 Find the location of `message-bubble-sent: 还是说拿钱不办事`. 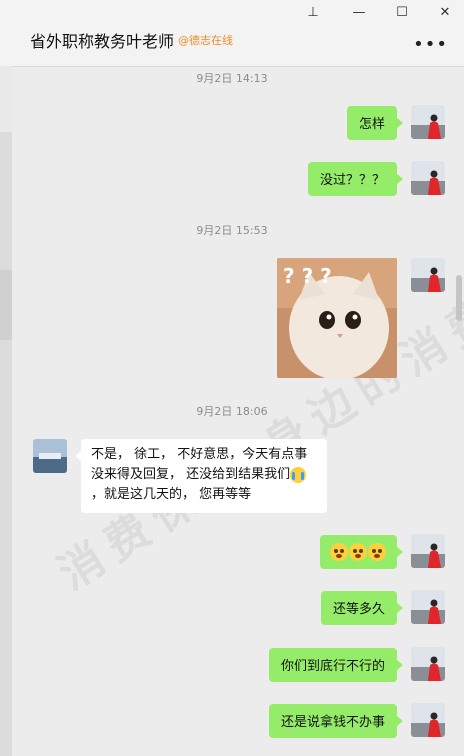

message-bubble-sent: 还是说拿钱不办事 is located at coordinates (336, 721).